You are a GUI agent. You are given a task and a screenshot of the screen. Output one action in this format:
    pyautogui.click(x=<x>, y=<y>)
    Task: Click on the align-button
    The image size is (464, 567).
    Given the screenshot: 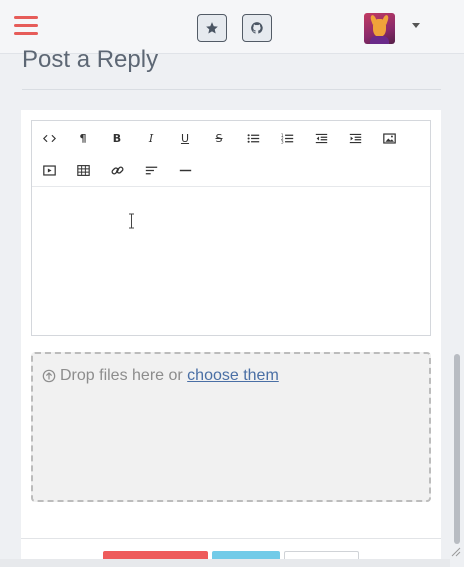 What is the action you would take?
    pyautogui.click(x=151, y=170)
    